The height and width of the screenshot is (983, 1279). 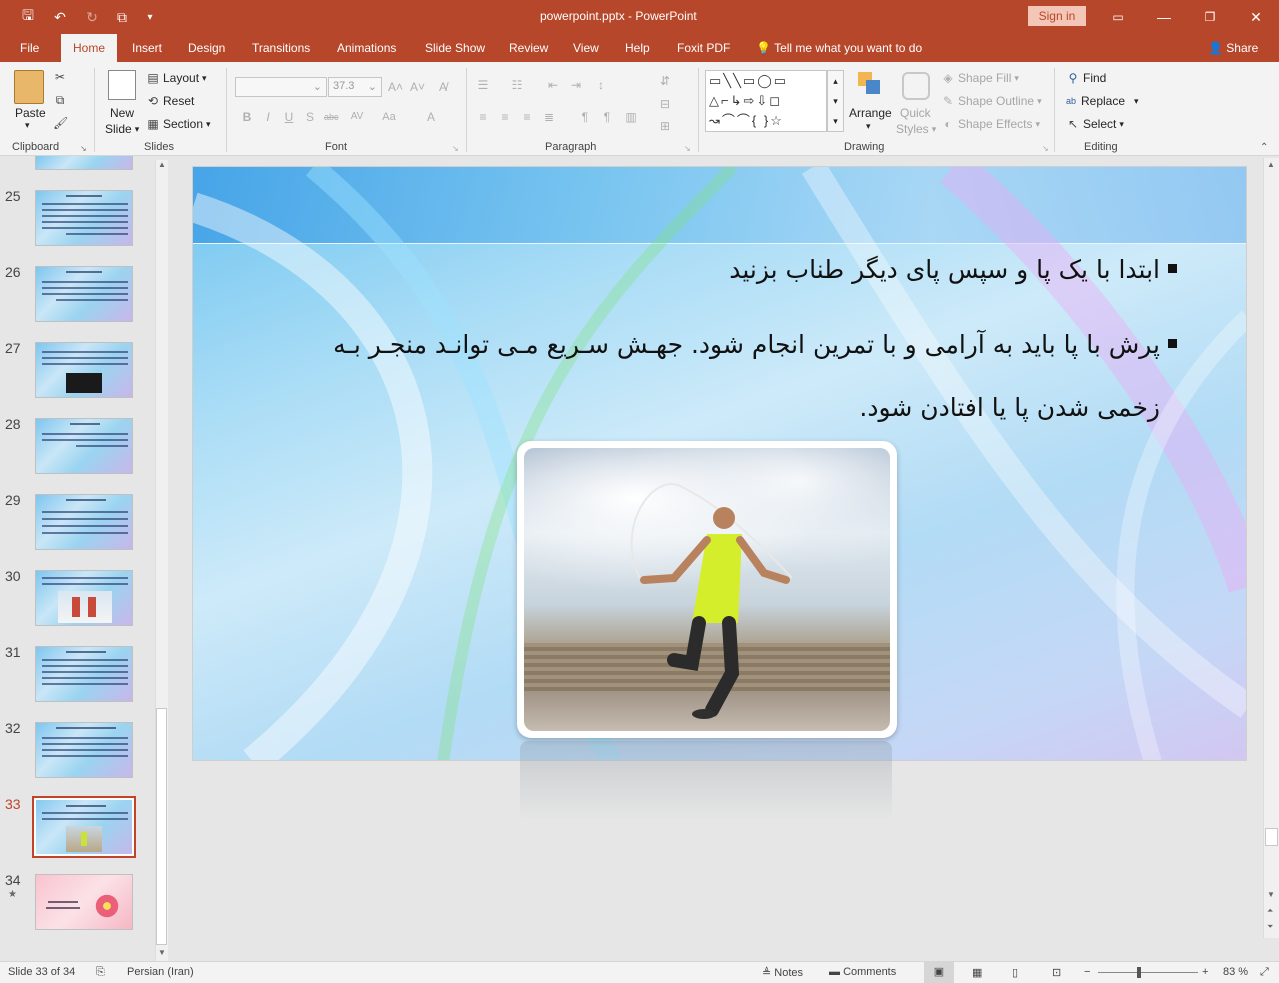 I want to click on spell-check-icon: ⎘, so click(x=100, y=972).